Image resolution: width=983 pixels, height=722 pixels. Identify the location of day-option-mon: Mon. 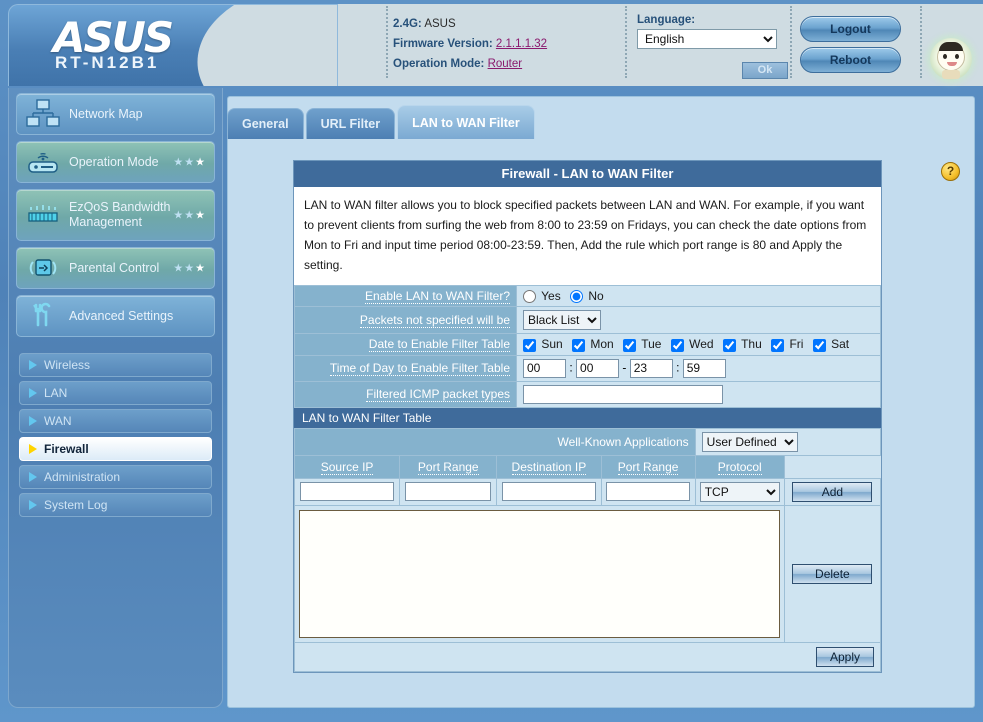
(594, 344).